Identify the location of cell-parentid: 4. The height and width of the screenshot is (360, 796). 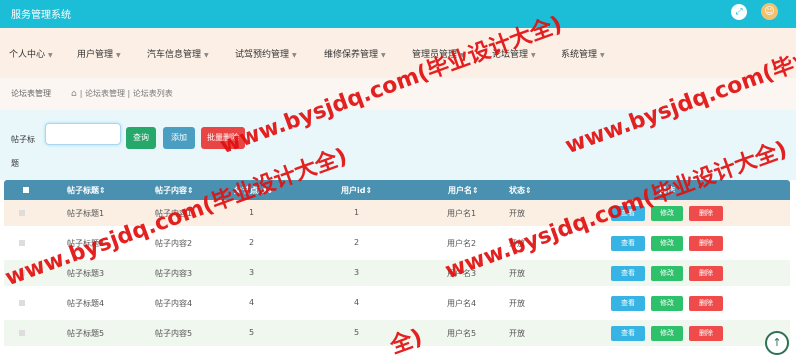
(252, 302).